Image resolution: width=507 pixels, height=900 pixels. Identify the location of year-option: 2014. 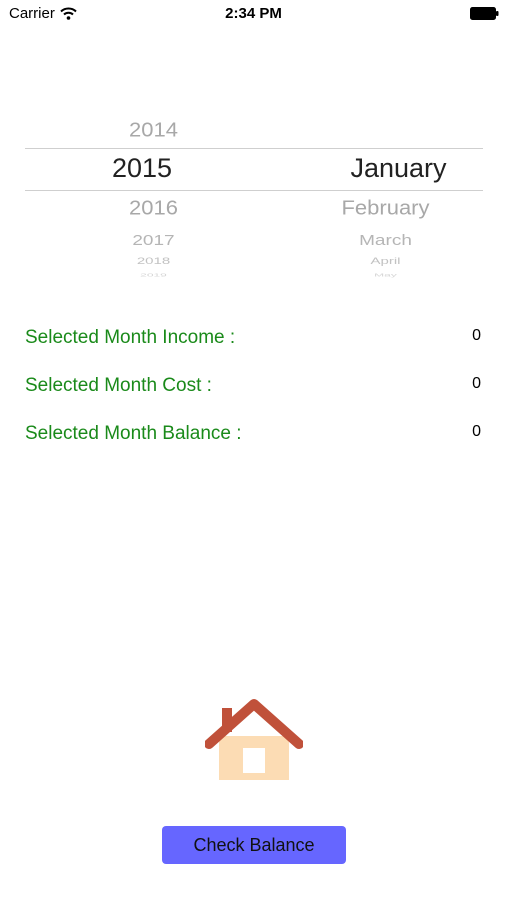
(153, 130).